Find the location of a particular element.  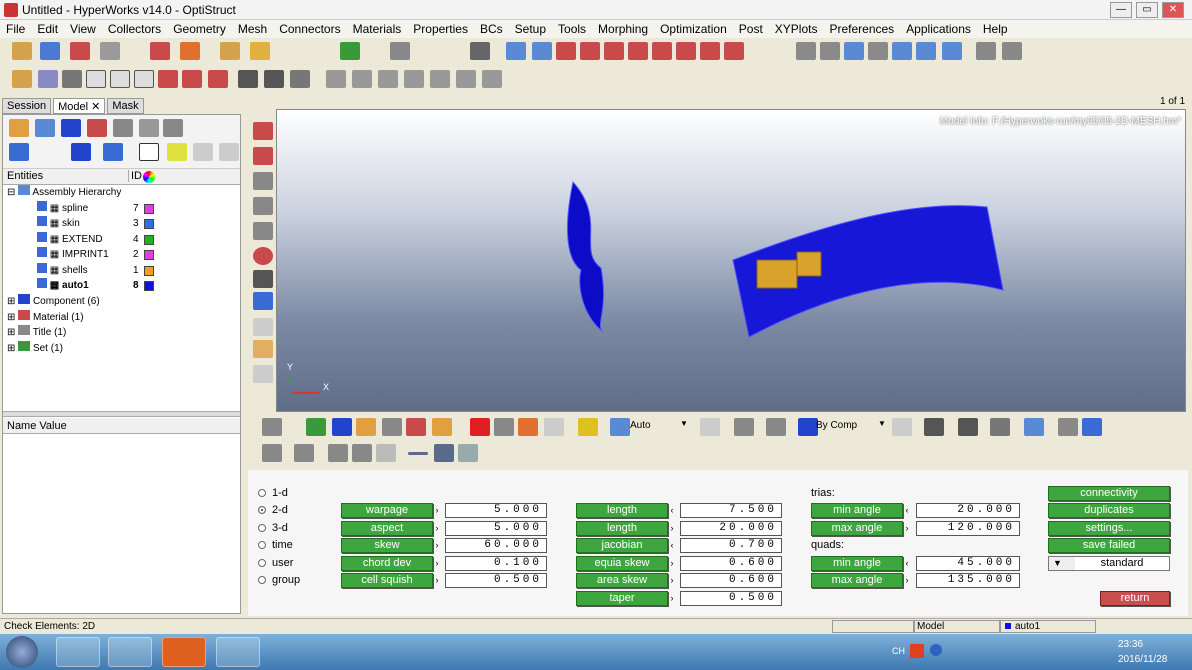

aspect-button: aspect is located at coordinates (387, 528).